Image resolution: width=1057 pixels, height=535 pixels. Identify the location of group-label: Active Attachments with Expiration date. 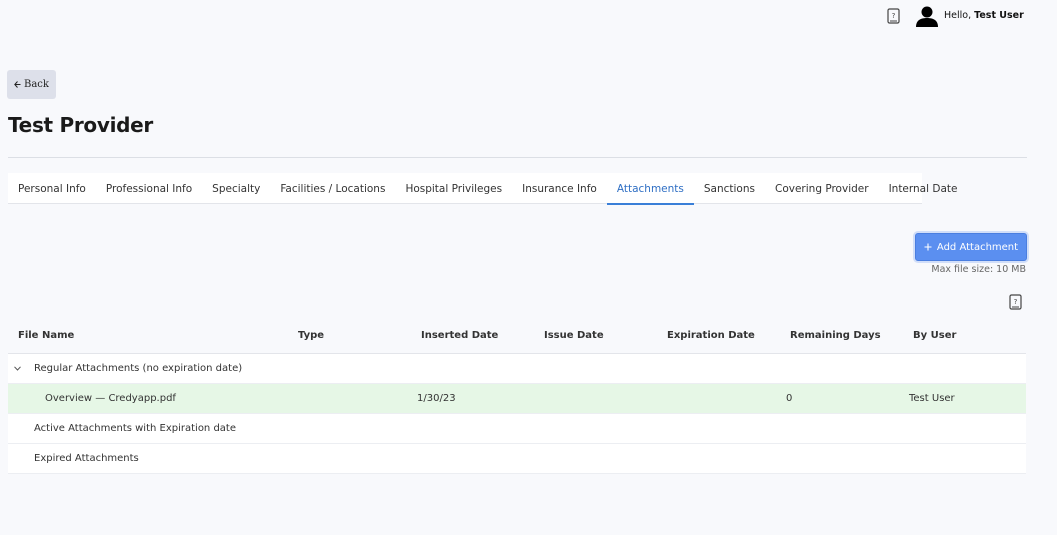
(135, 428).